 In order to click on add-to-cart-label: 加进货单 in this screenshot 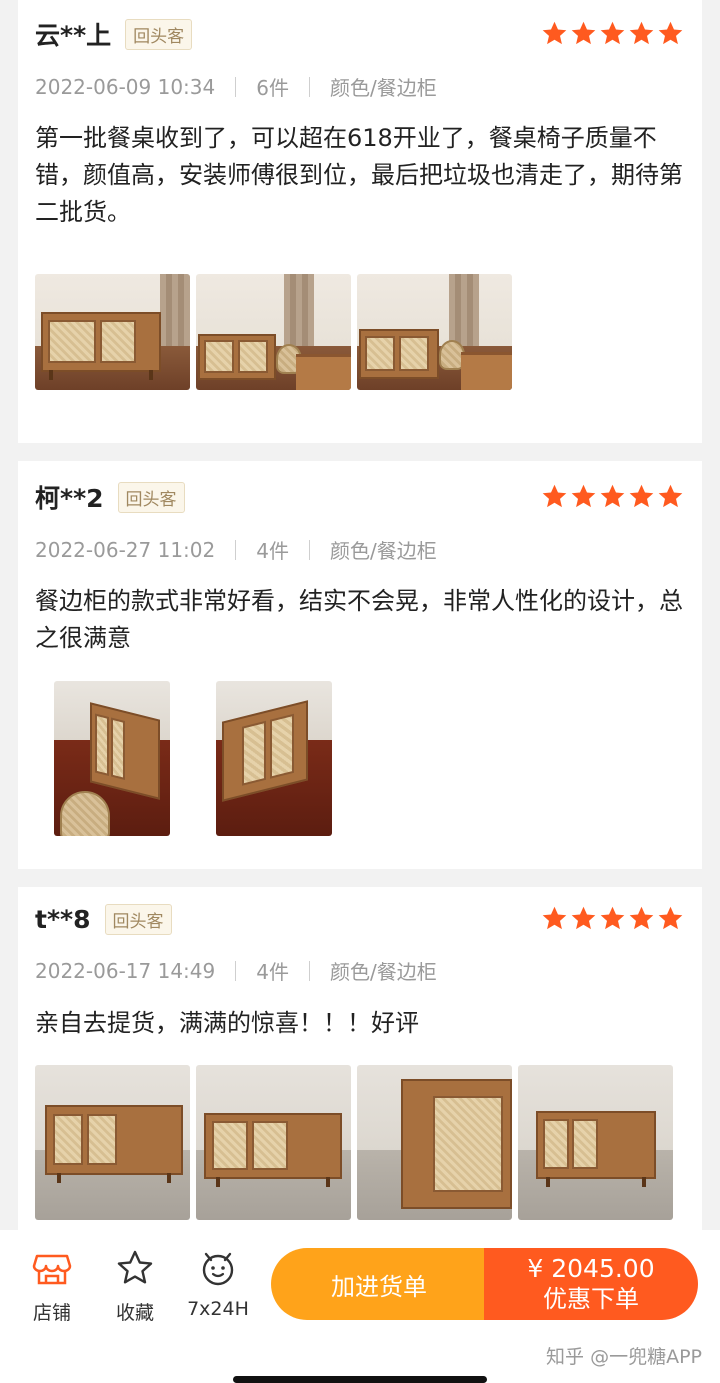, I will do `click(379, 1286)`.